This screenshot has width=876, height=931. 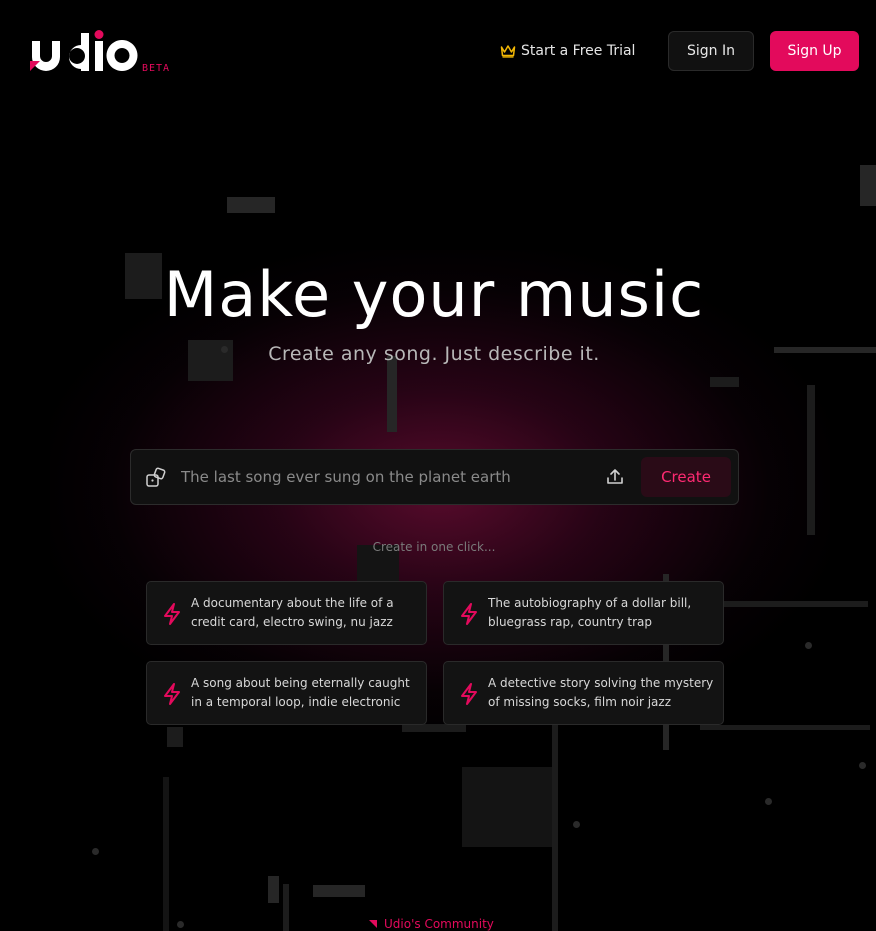 What do you see at coordinates (434, 354) in the screenshot?
I see `page-subtitle: Create any song. Just describe it.` at bounding box center [434, 354].